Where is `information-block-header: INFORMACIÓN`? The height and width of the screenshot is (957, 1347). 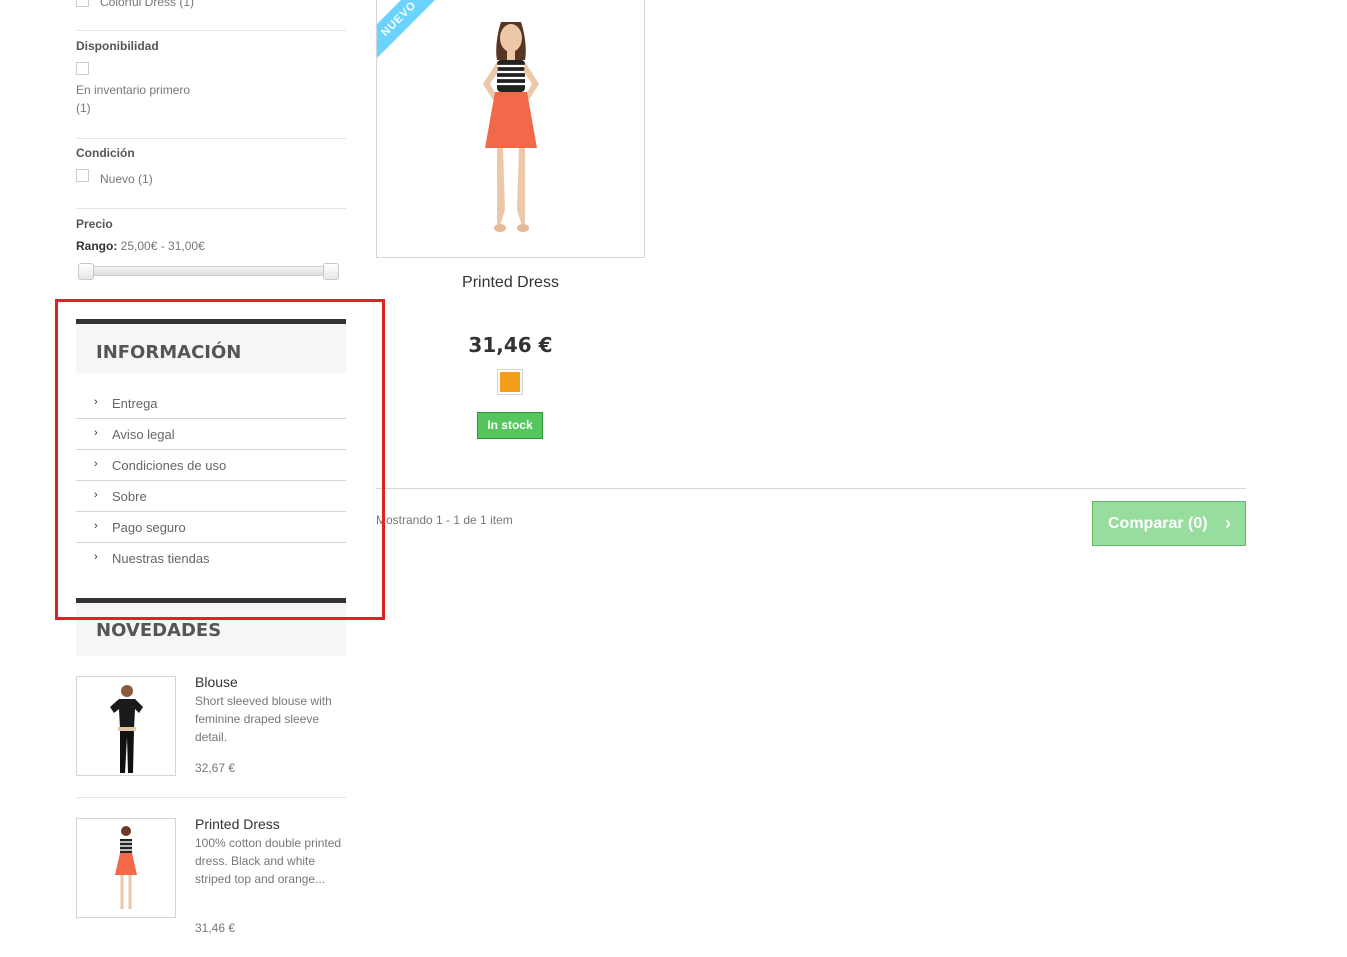 information-block-header: INFORMACIÓN is located at coordinates (211, 346).